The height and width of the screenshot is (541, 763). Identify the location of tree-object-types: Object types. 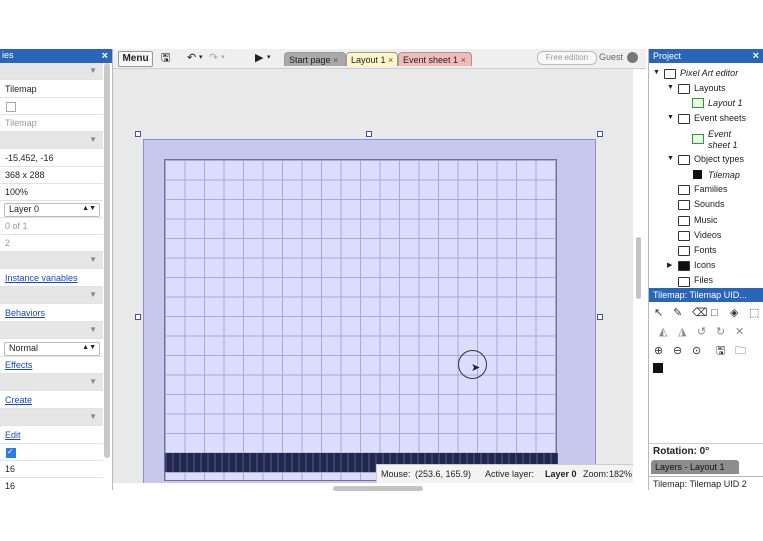
(719, 159).